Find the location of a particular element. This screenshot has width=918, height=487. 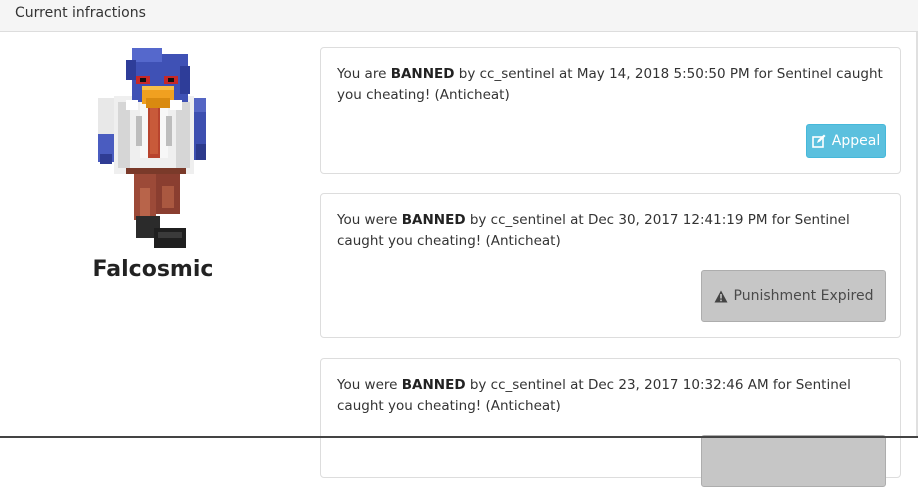

punishment-expired-label: Punishment Expired is located at coordinates (803, 296).